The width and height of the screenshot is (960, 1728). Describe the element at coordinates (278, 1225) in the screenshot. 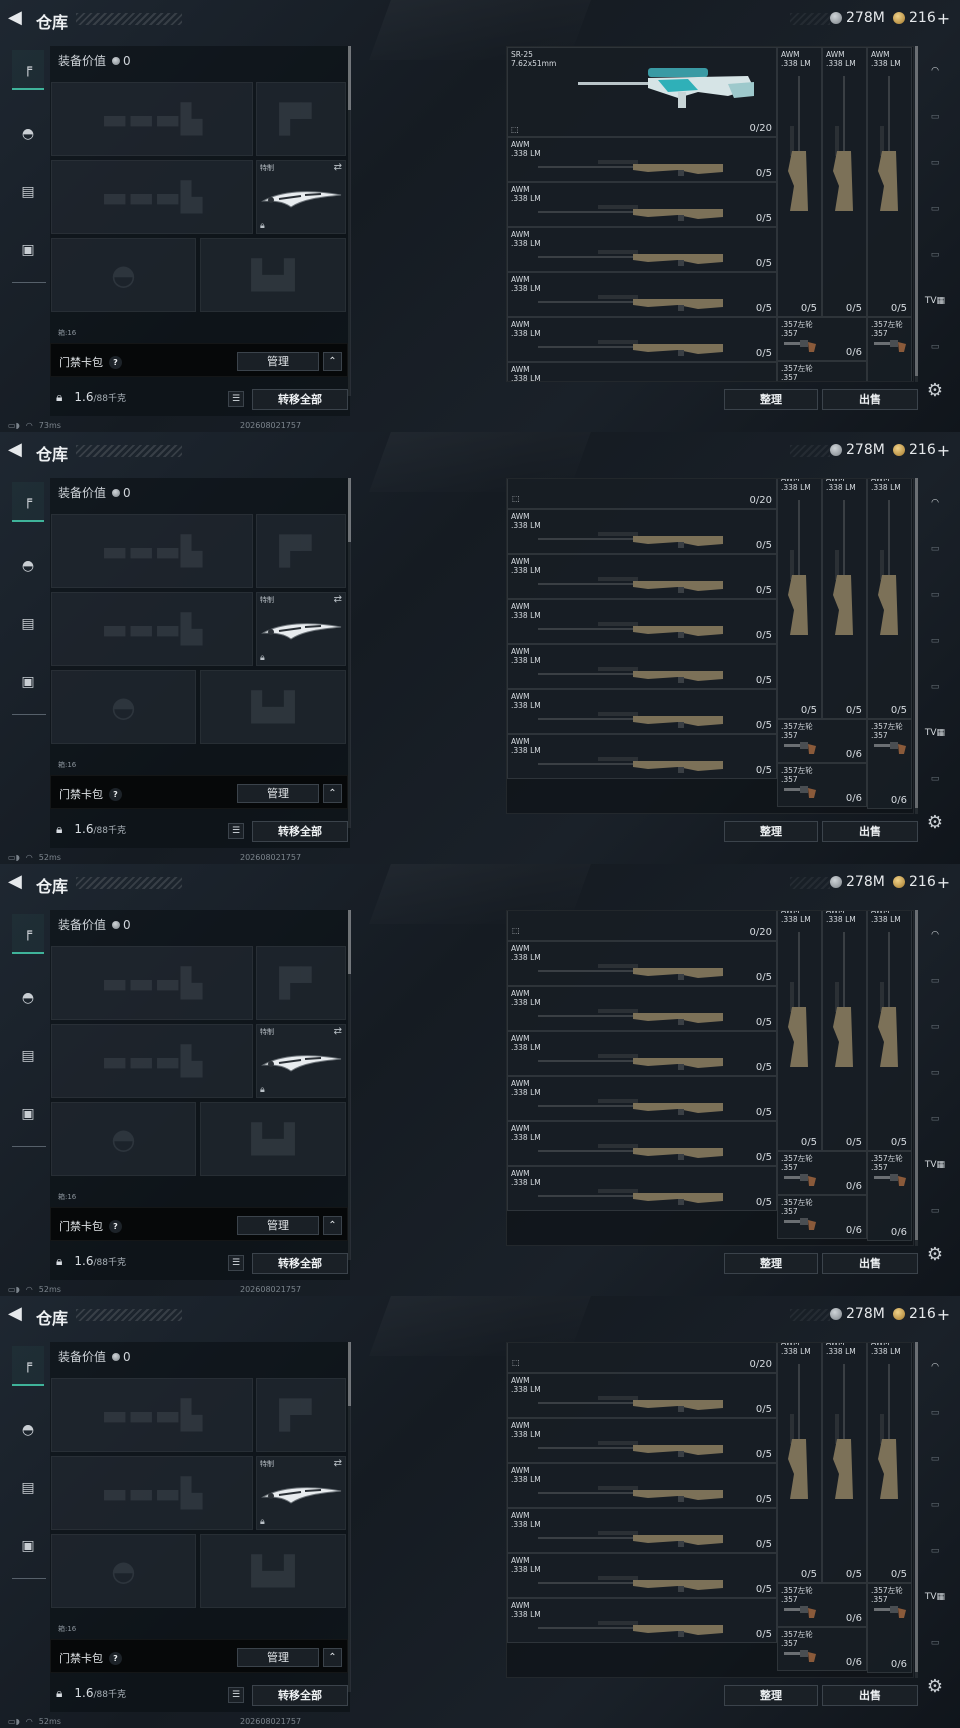

I see `manage-button: 管理` at that location.